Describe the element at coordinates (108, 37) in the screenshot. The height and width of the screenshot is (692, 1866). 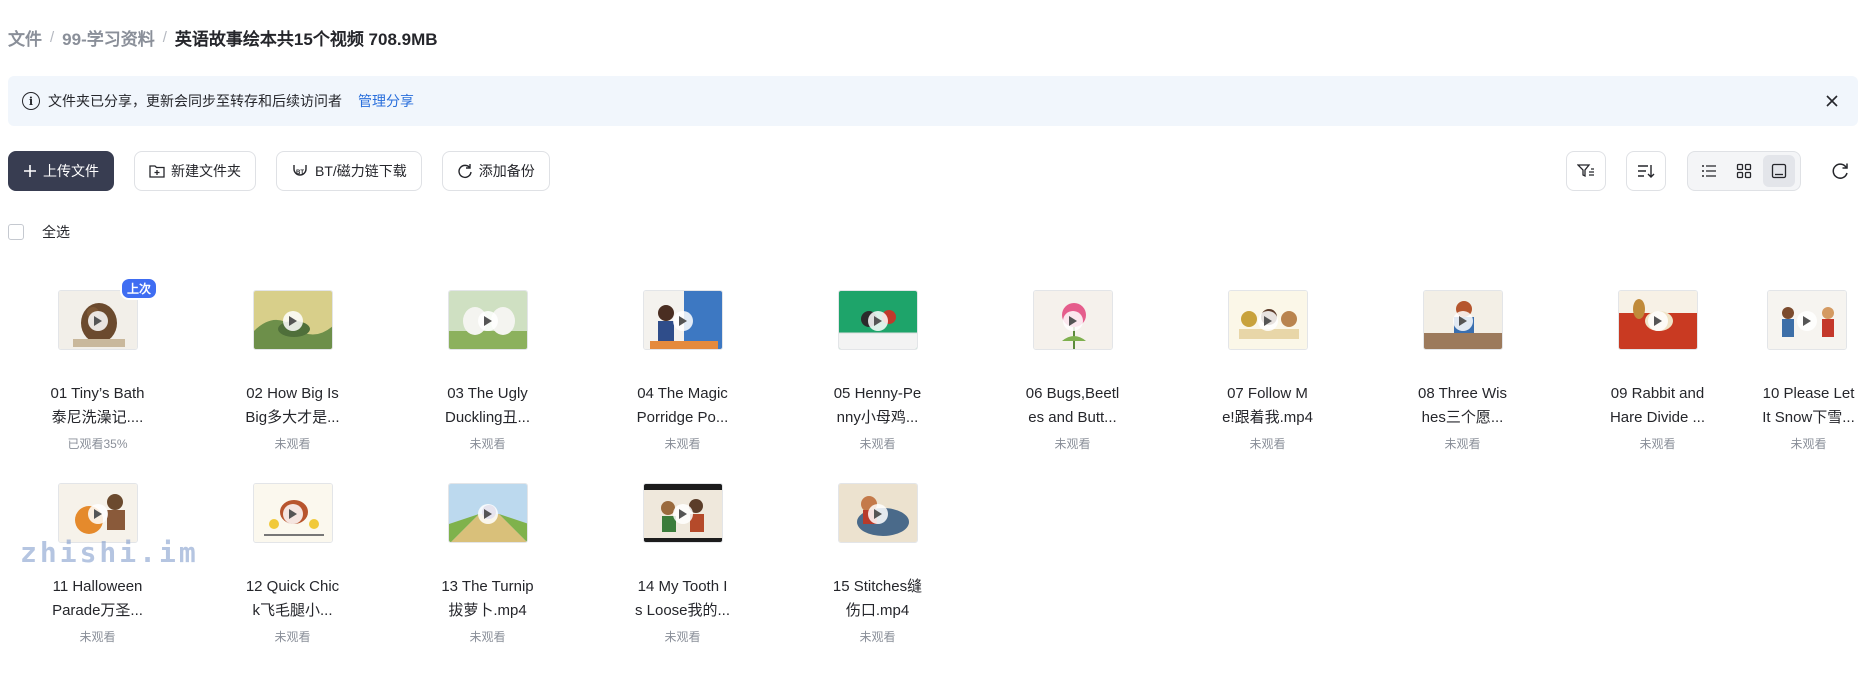
I see `breadcrumb-parent: 99-学习资料` at that location.